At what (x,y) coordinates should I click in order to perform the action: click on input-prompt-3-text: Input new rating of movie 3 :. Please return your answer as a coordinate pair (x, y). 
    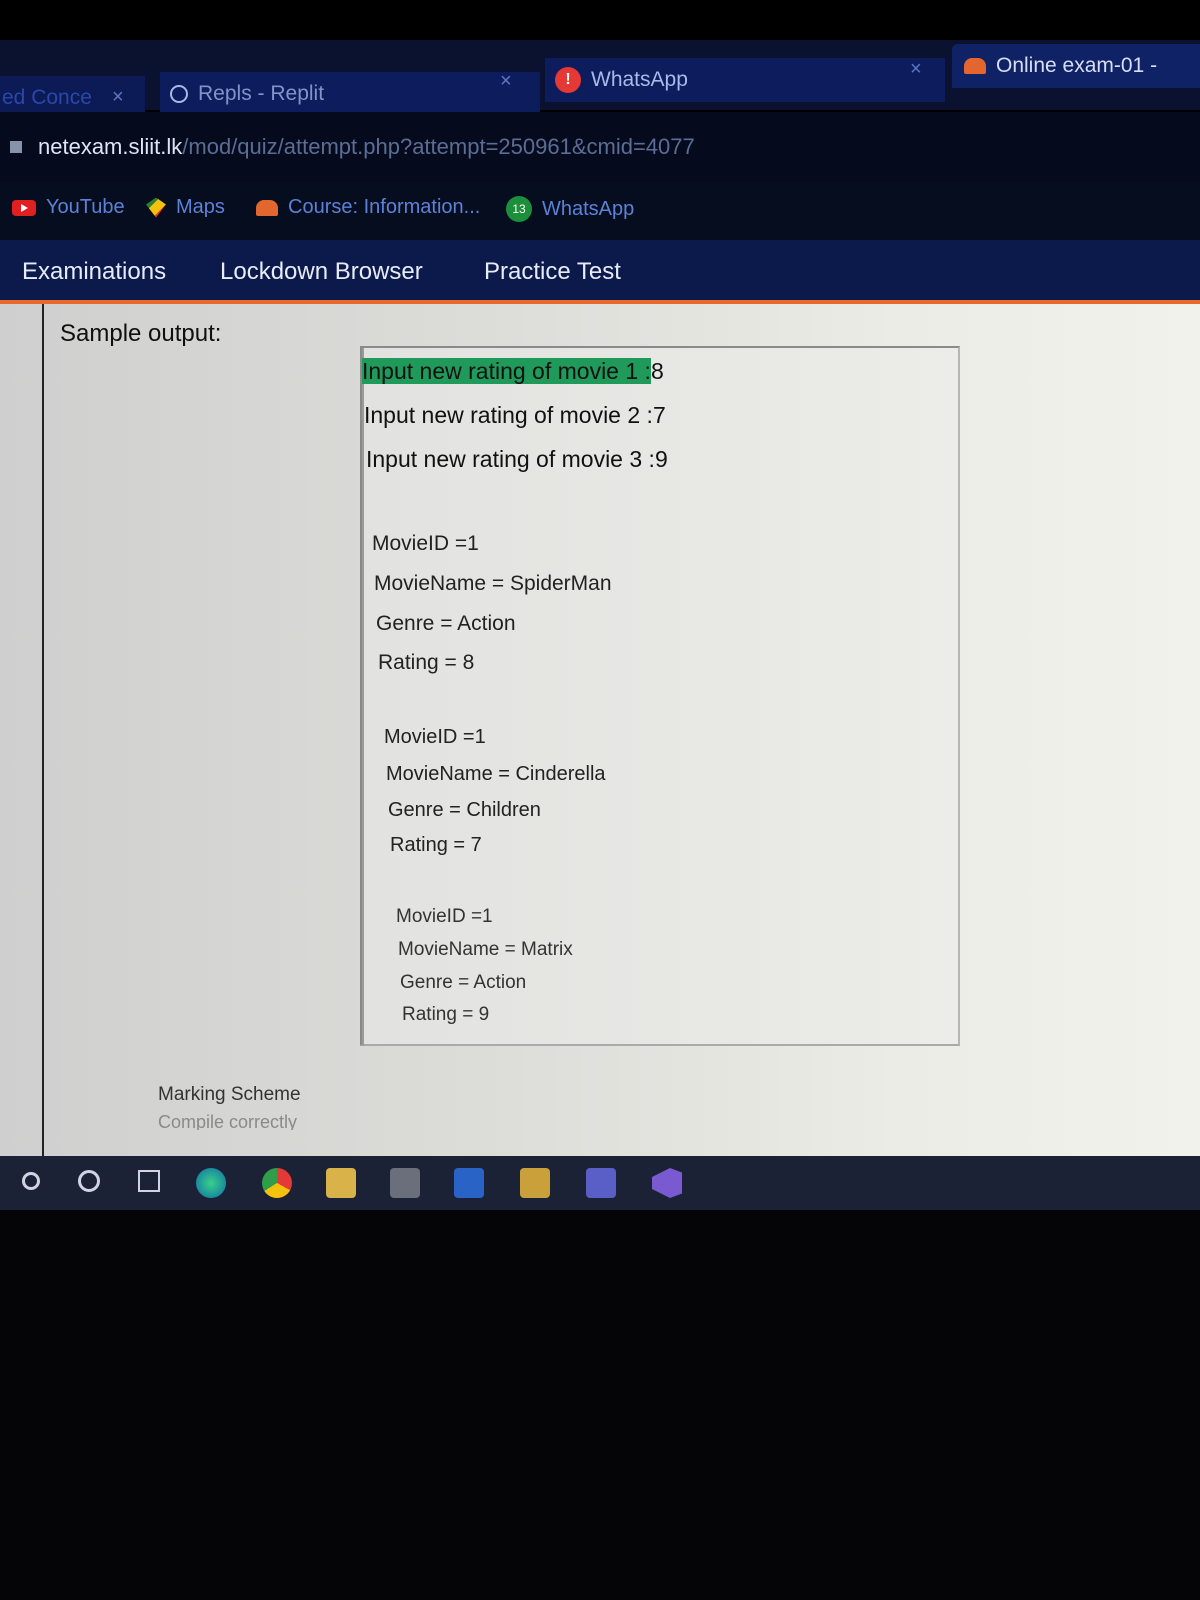
    Looking at the image, I should click on (510, 459).